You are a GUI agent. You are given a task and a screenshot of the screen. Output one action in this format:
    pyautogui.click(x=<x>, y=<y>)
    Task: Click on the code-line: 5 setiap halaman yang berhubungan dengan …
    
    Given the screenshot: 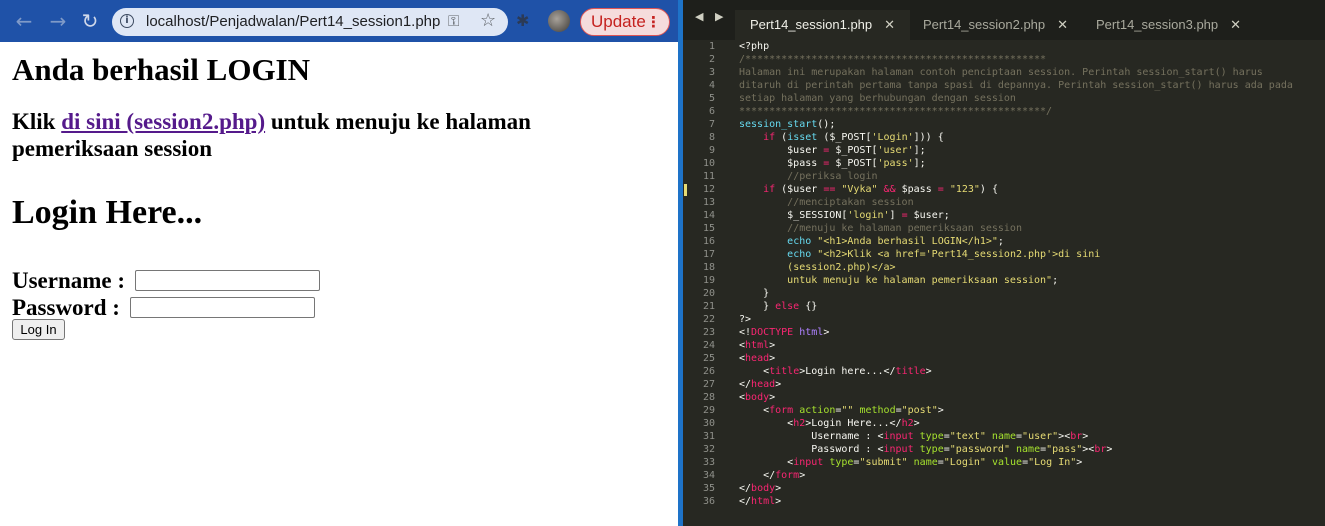 What is the action you would take?
    pyautogui.click(x=1004, y=98)
    